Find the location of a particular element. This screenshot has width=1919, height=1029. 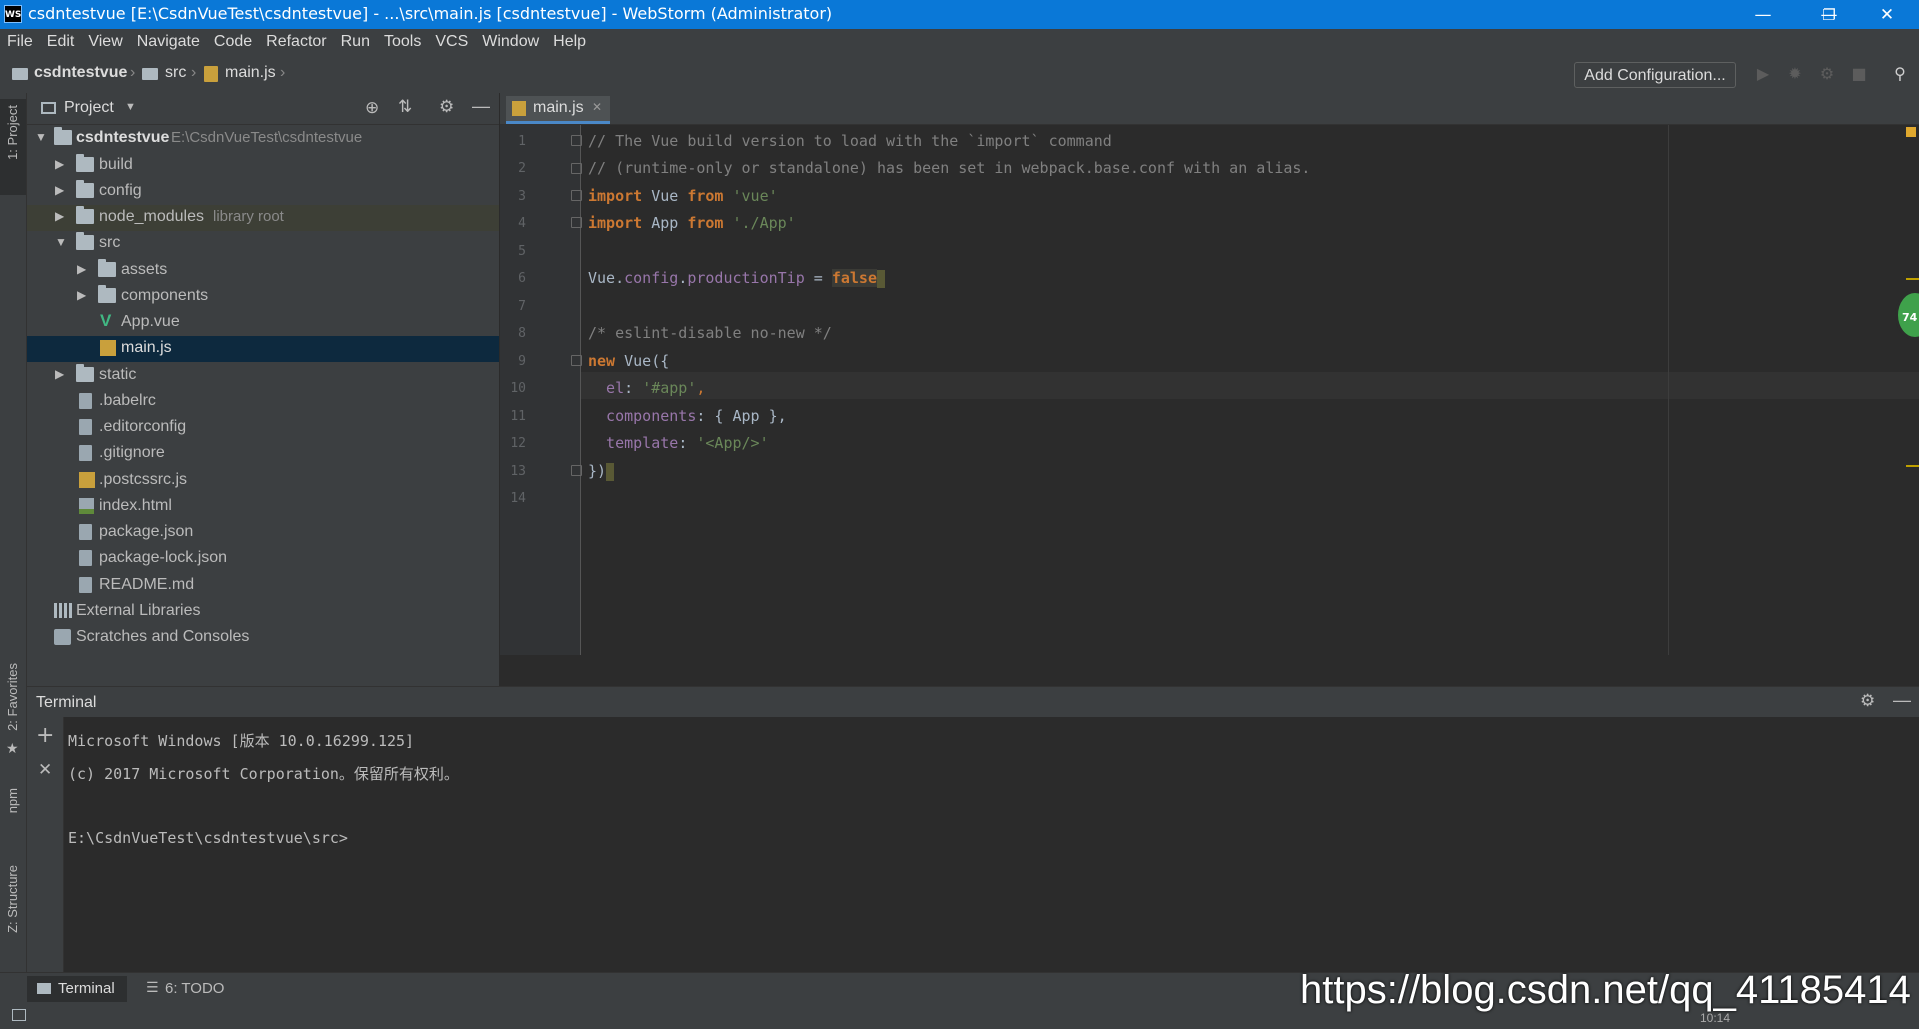

property: components is located at coordinates (642, 416).